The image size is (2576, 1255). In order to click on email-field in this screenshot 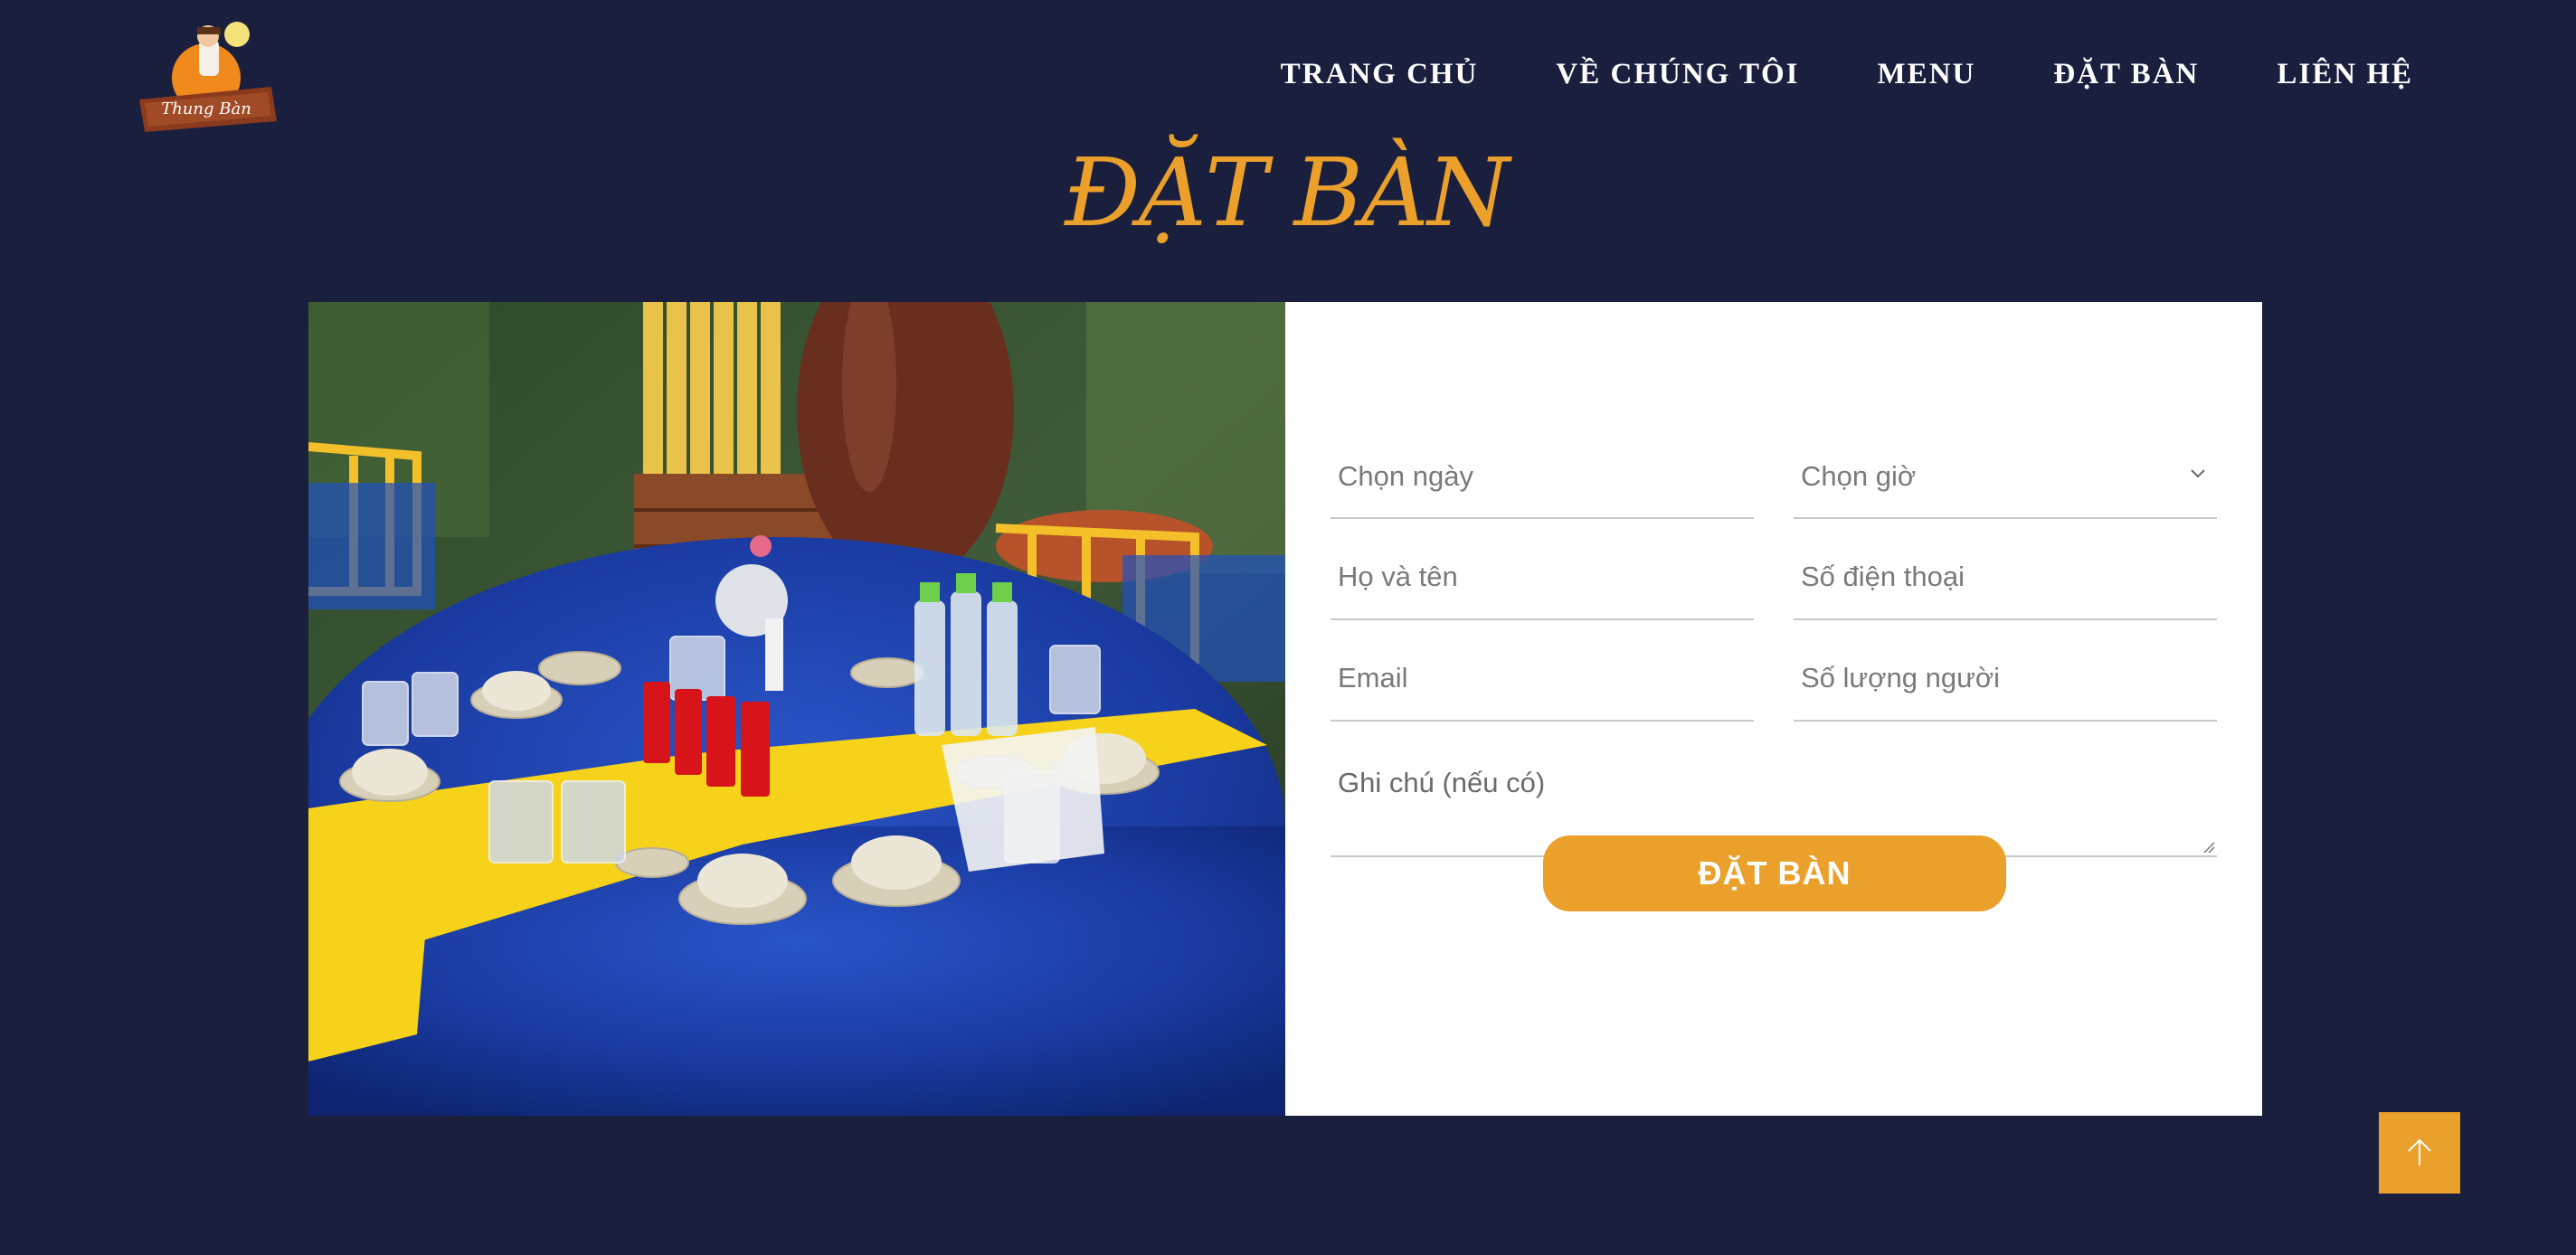, I will do `click(1542, 671)`.